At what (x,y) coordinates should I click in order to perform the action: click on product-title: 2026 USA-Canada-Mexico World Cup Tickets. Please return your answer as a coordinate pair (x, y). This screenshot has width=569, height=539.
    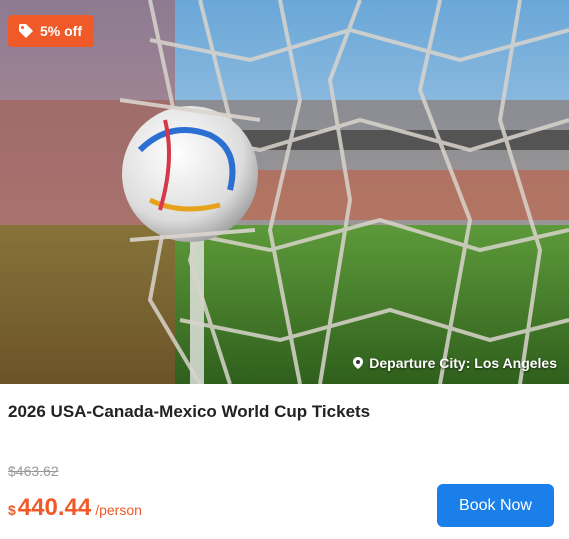
    Looking at the image, I should click on (189, 412).